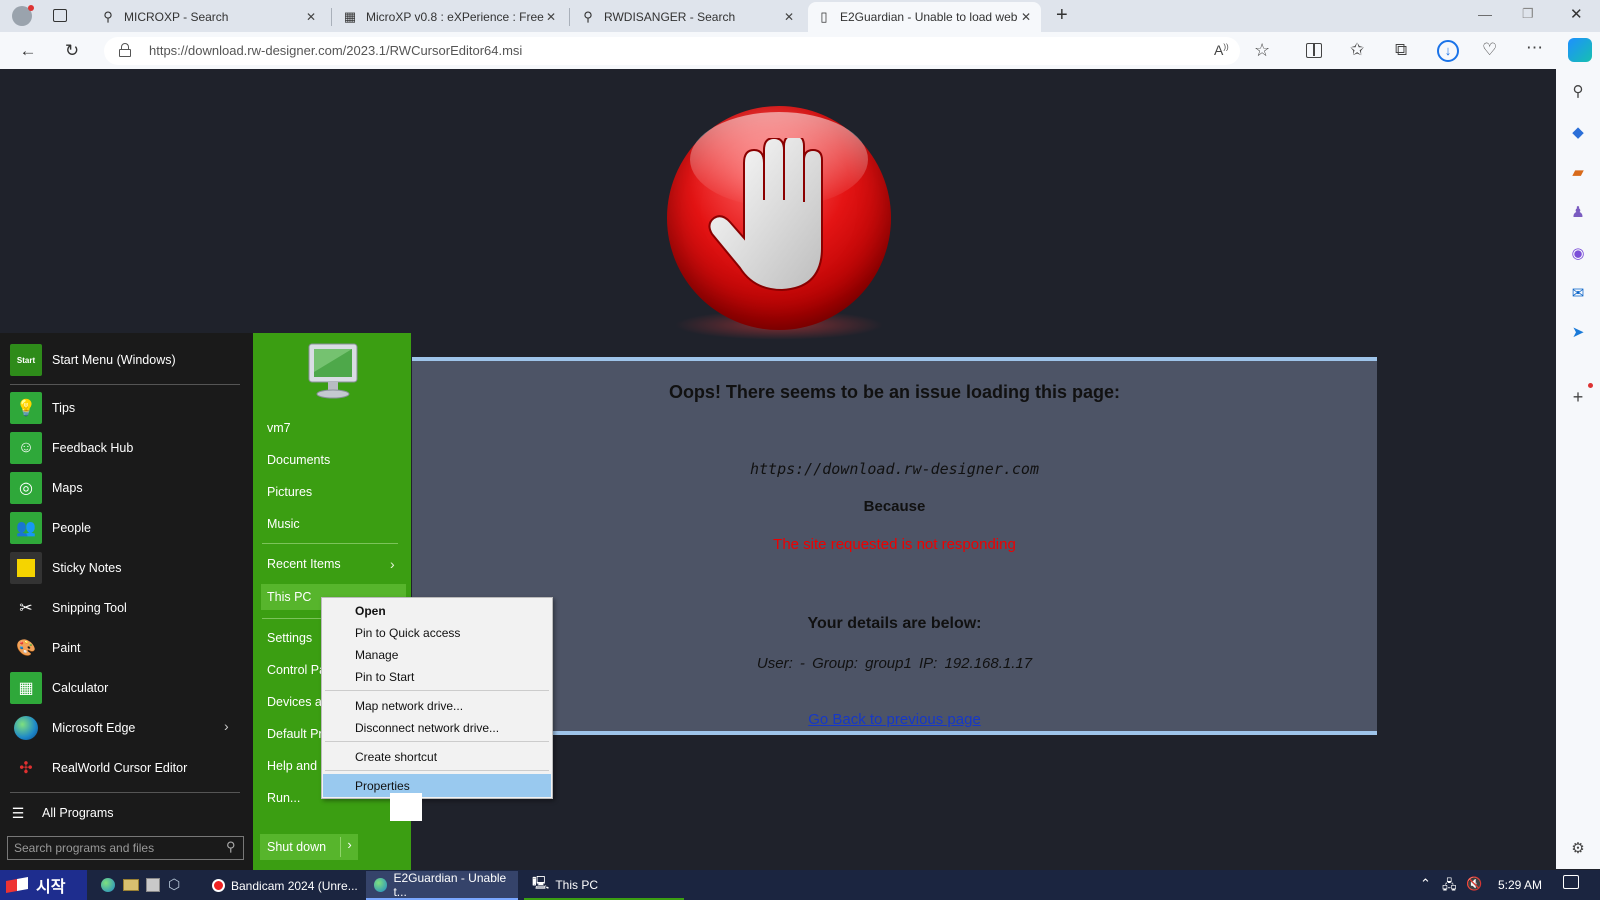 Image resolution: width=1600 pixels, height=900 pixels. What do you see at coordinates (894, 719) in the screenshot?
I see `go-back-link: Go Back to previous page` at bounding box center [894, 719].